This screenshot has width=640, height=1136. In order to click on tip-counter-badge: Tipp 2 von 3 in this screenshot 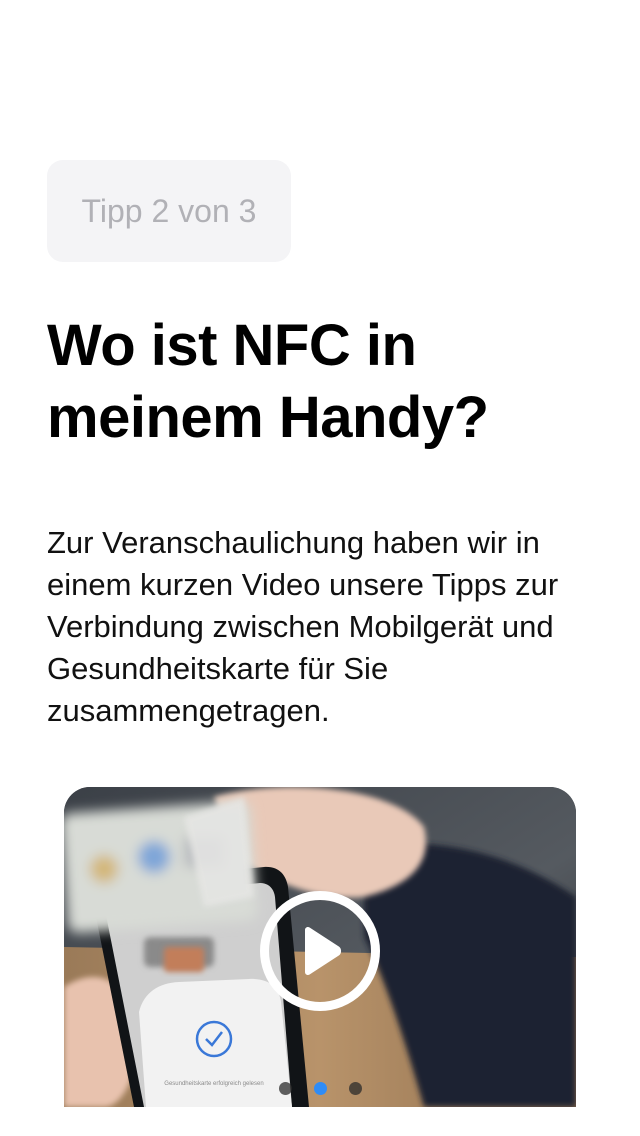, I will do `click(169, 211)`.